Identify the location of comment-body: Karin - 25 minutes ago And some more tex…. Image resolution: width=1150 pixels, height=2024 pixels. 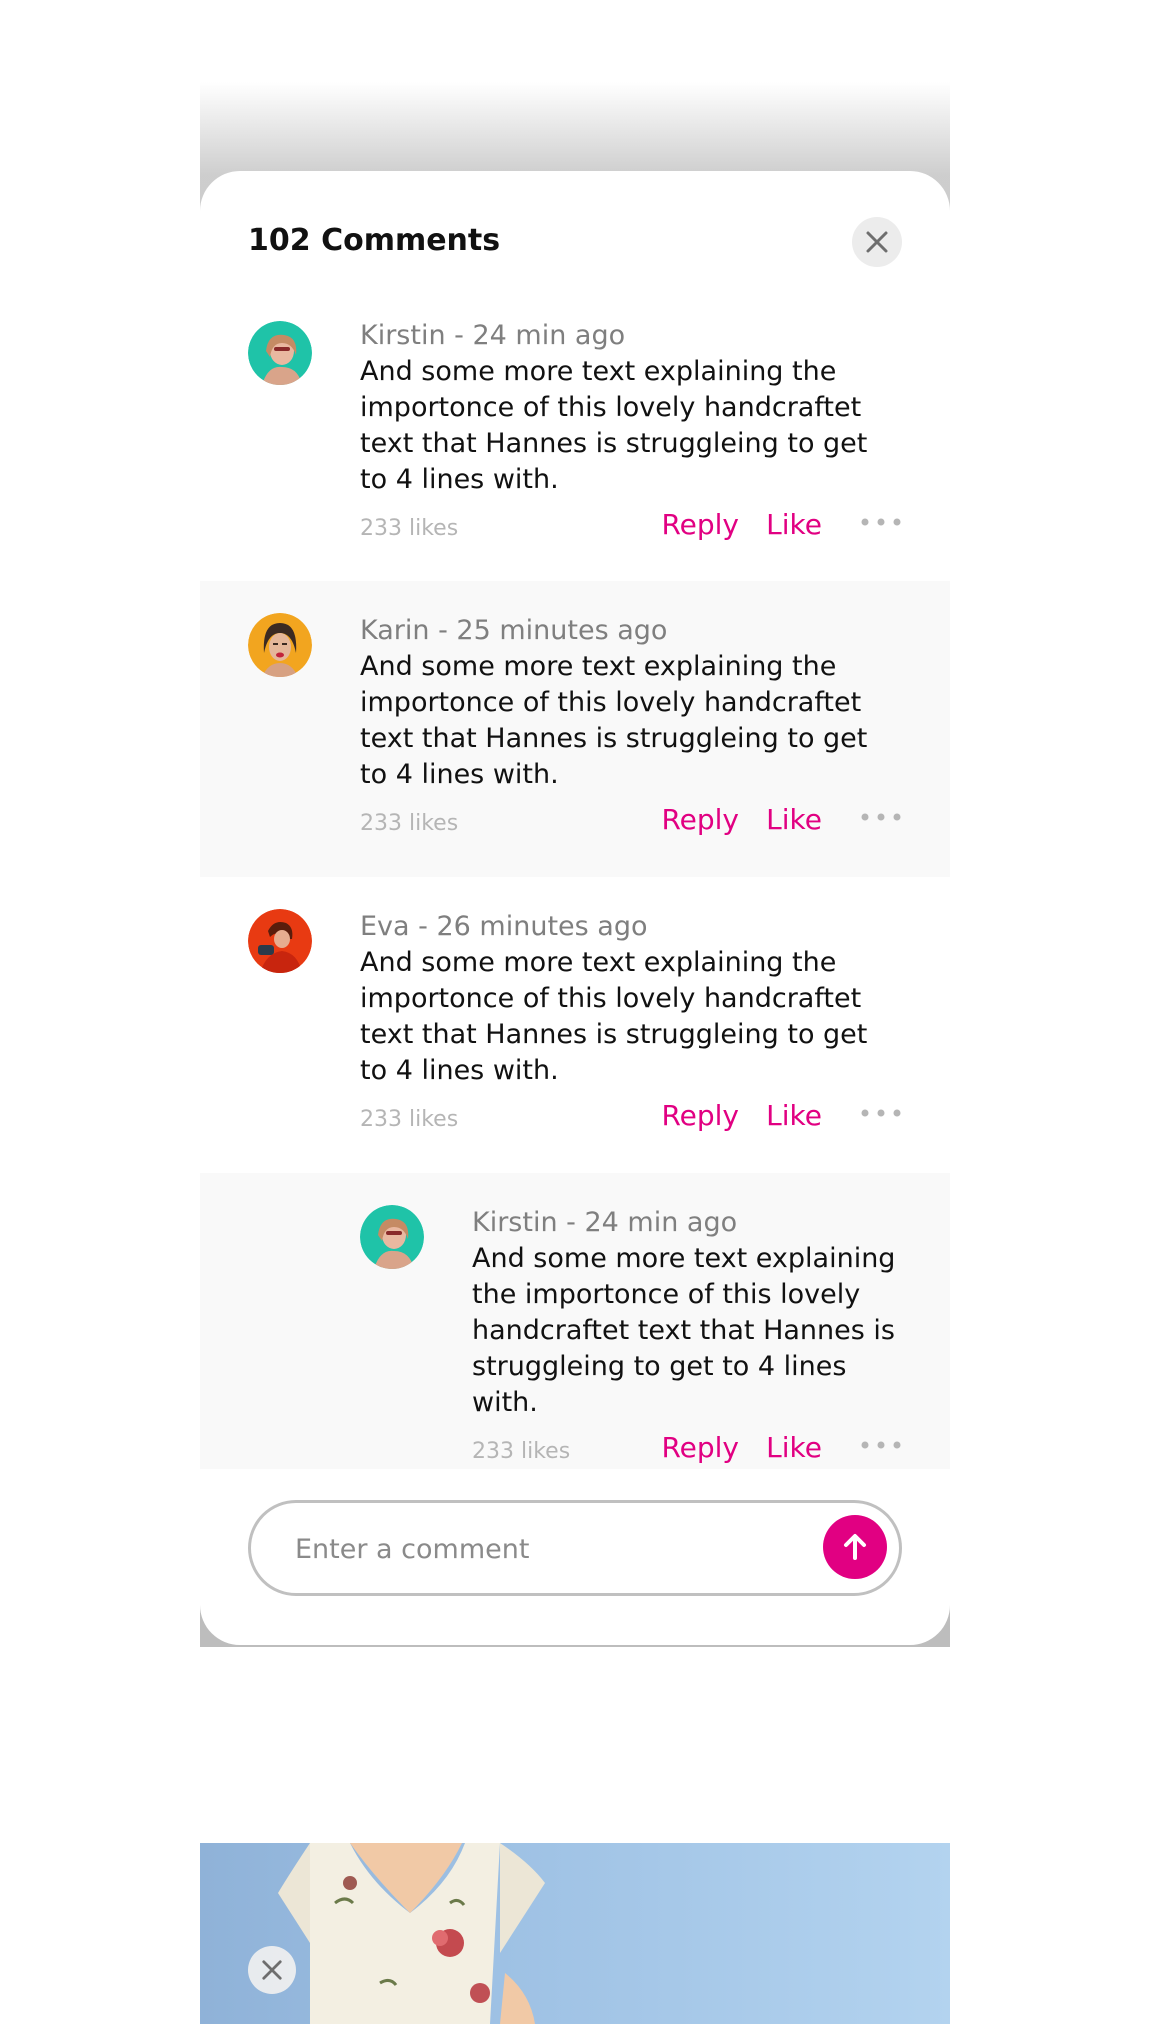
(631, 727).